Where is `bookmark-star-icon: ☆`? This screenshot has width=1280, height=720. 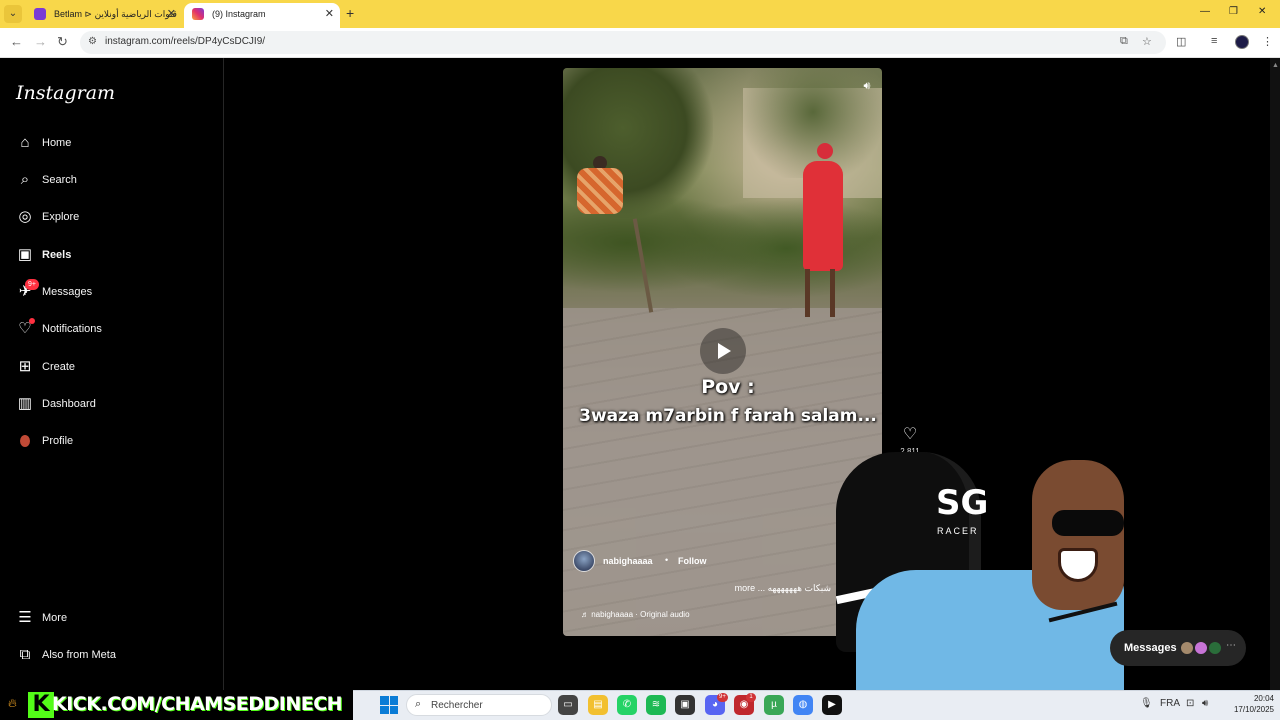 bookmark-star-icon: ☆ is located at coordinates (1147, 41).